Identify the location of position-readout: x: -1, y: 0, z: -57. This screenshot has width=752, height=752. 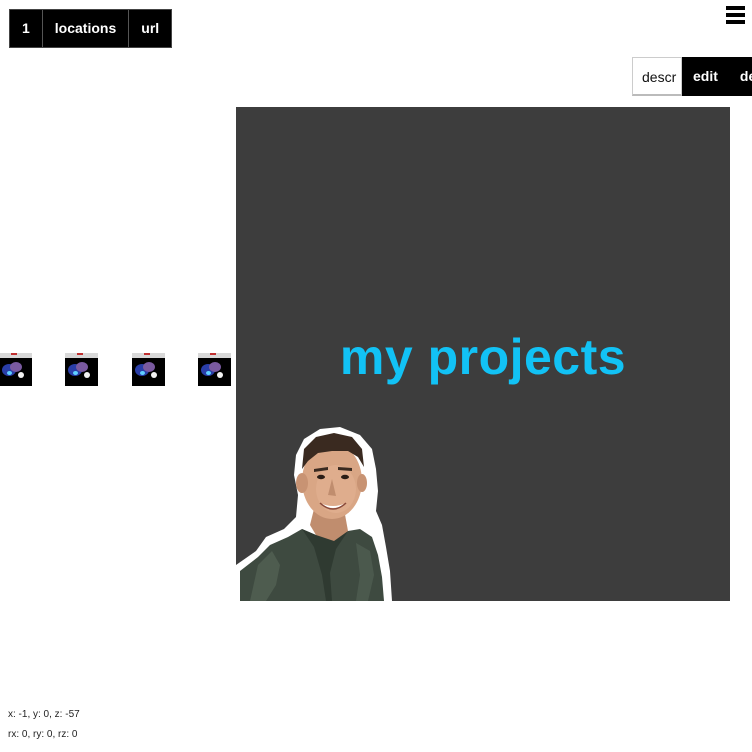
(44, 714).